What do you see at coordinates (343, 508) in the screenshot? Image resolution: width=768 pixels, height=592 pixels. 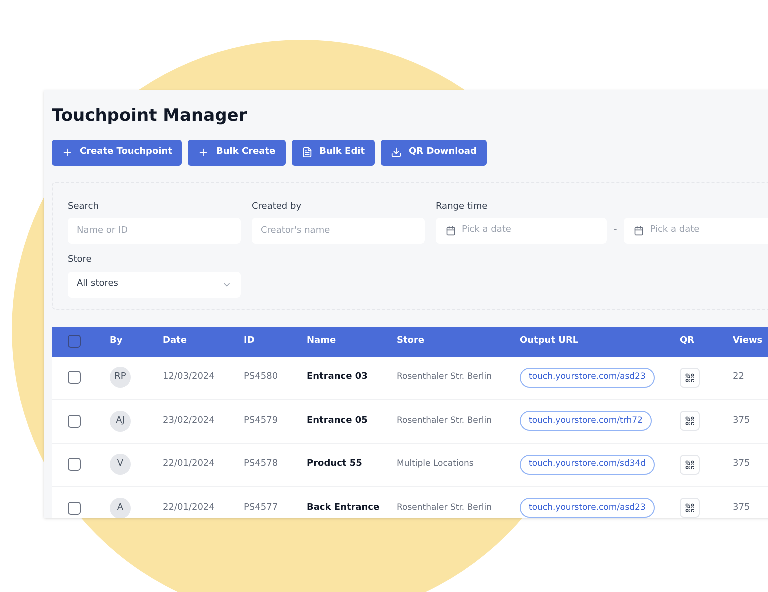 I see `table-cell-text: Back Entrance` at bounding box center [343, 508].